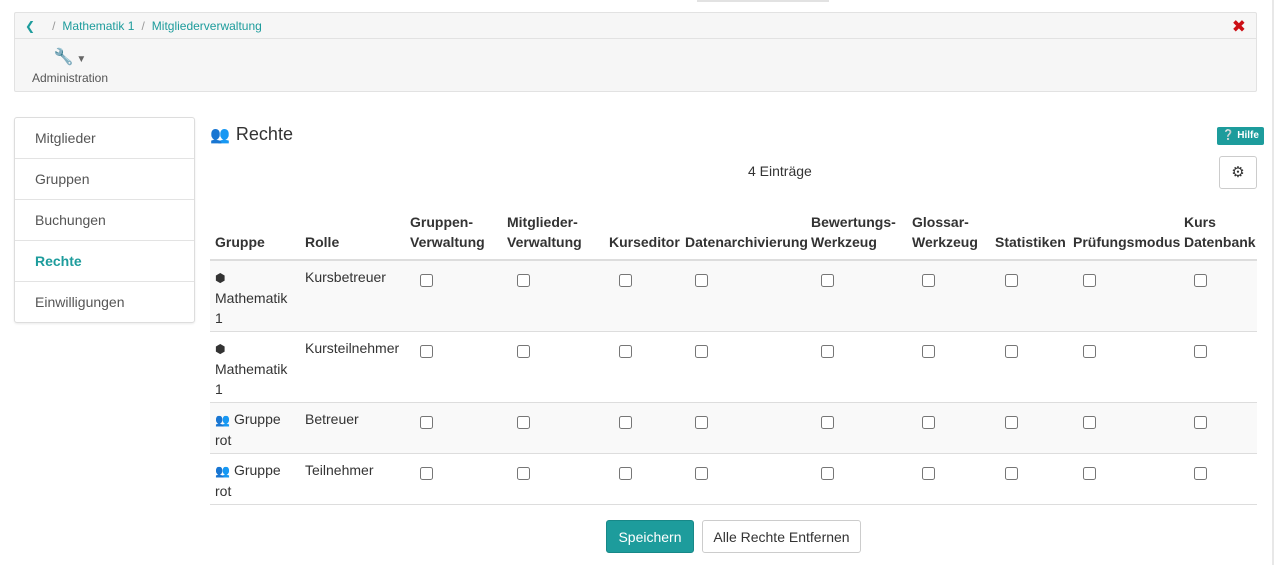 The width and height of the screenshot is (1274, 565). What do you see at coordinates (733, 296) in the screenshot?
I see `table-row: ⬢ Mathematik 1 Kursbetreuer` at bounding box center [733, 296].